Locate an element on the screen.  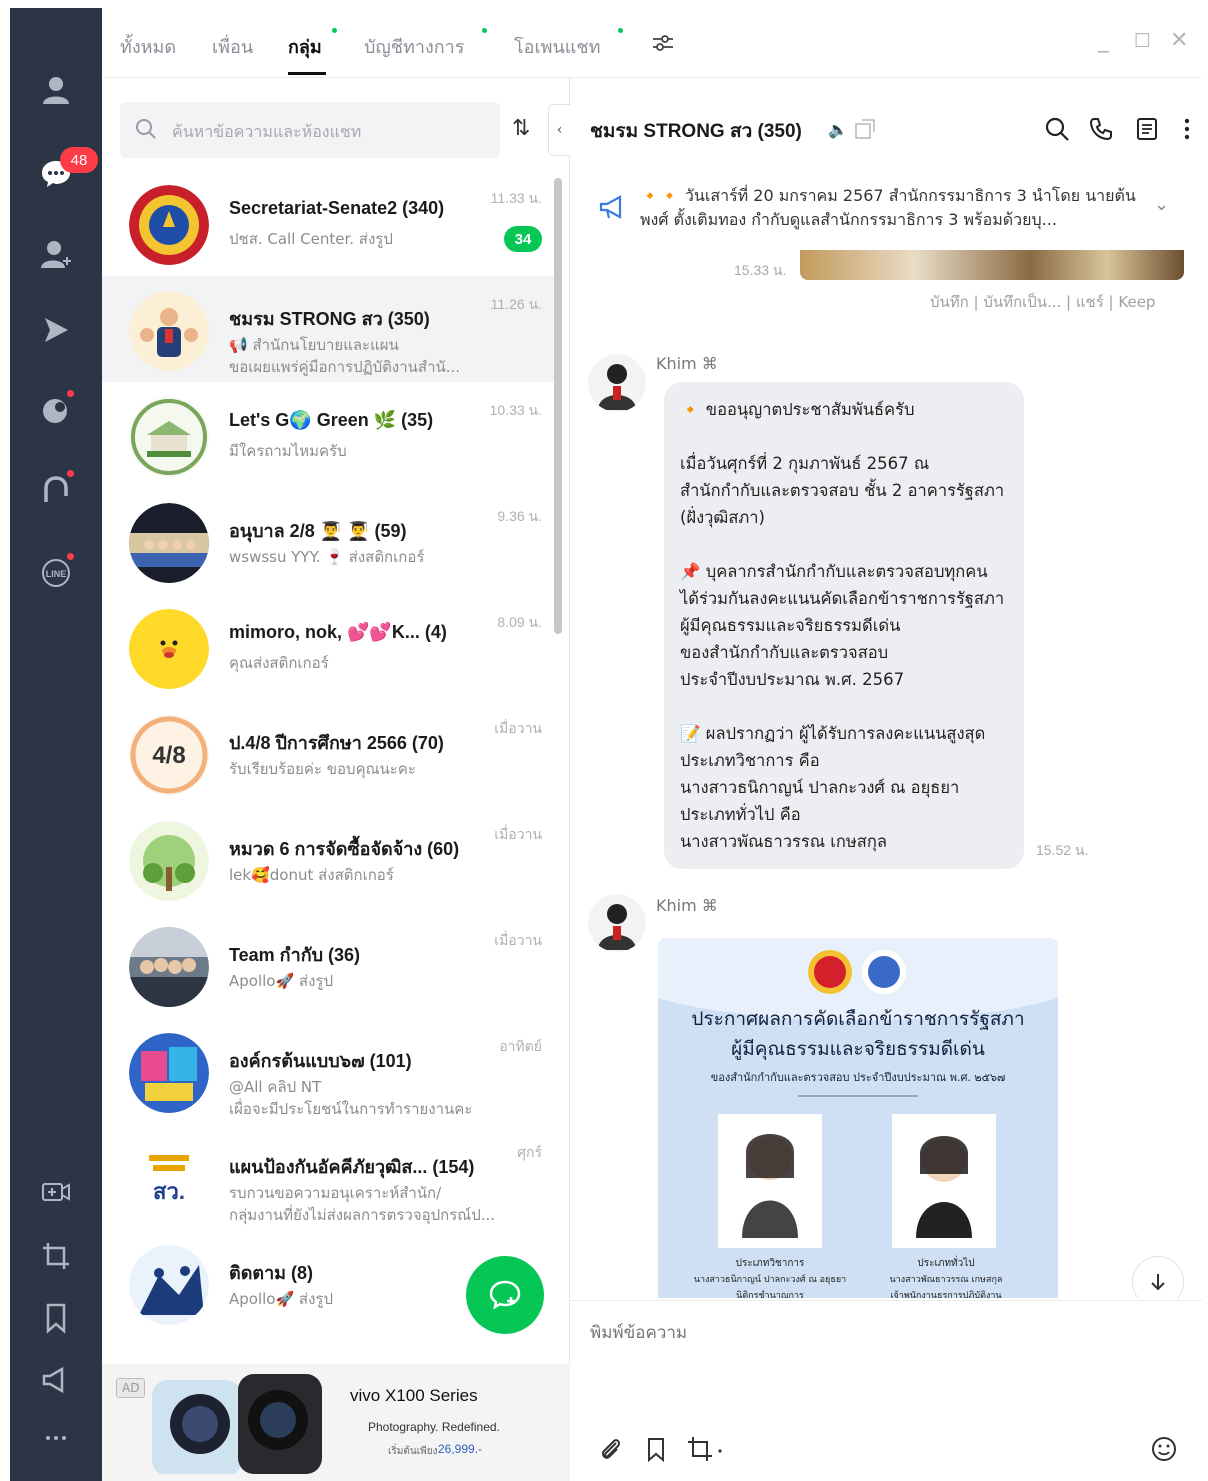
minimize-button: _ is located at coordinates (1103, 40).